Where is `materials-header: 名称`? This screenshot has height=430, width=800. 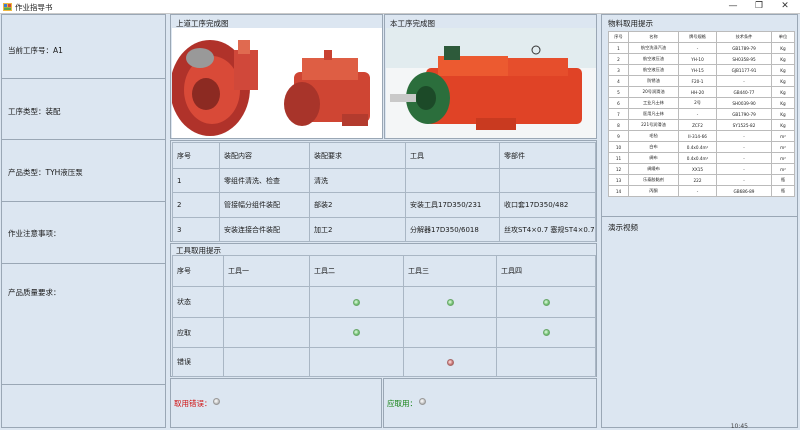
materials-header: 名称 is located at coordinates (653, 37).